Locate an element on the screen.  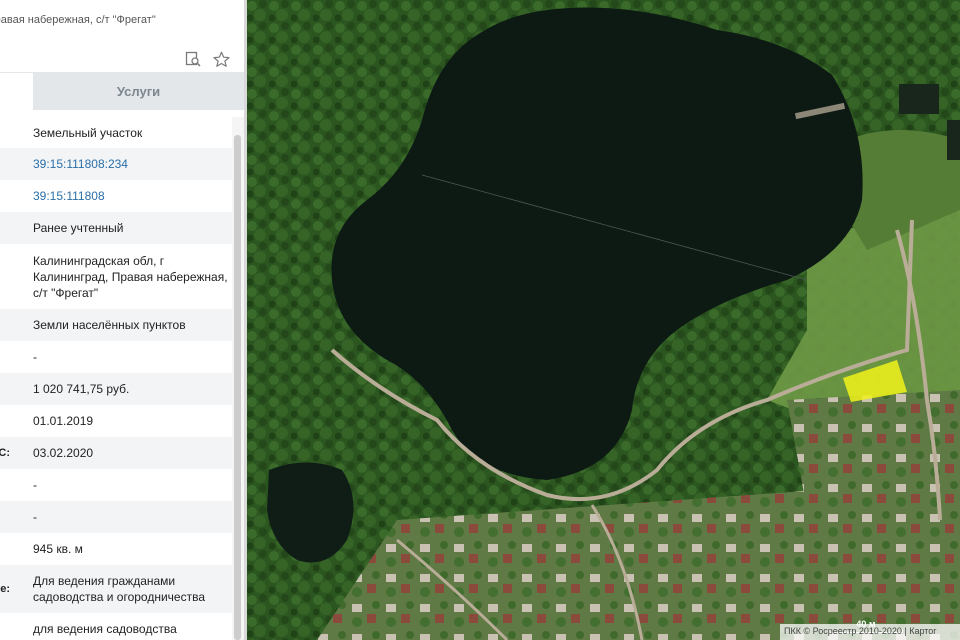
scrollbar-thumb is located at coordinates (237, 387).